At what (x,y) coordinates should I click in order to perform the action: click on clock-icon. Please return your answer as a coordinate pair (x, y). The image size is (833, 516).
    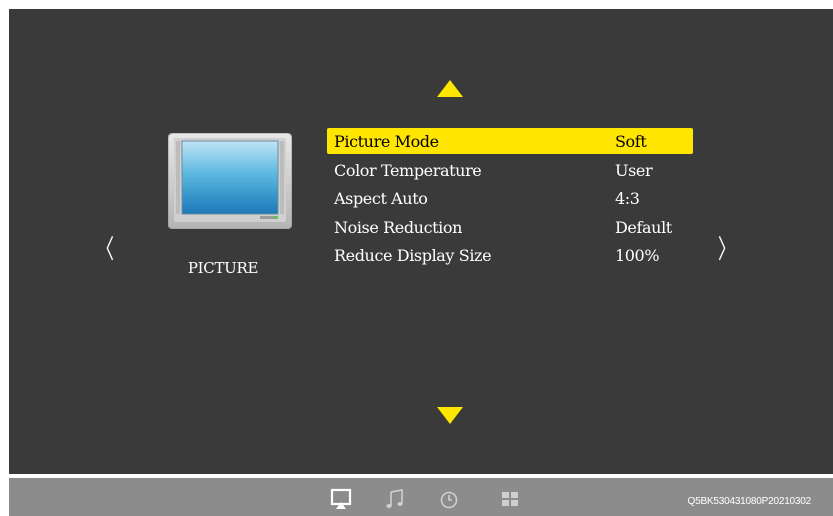
    Looking at the image, I should click on (449, 499).